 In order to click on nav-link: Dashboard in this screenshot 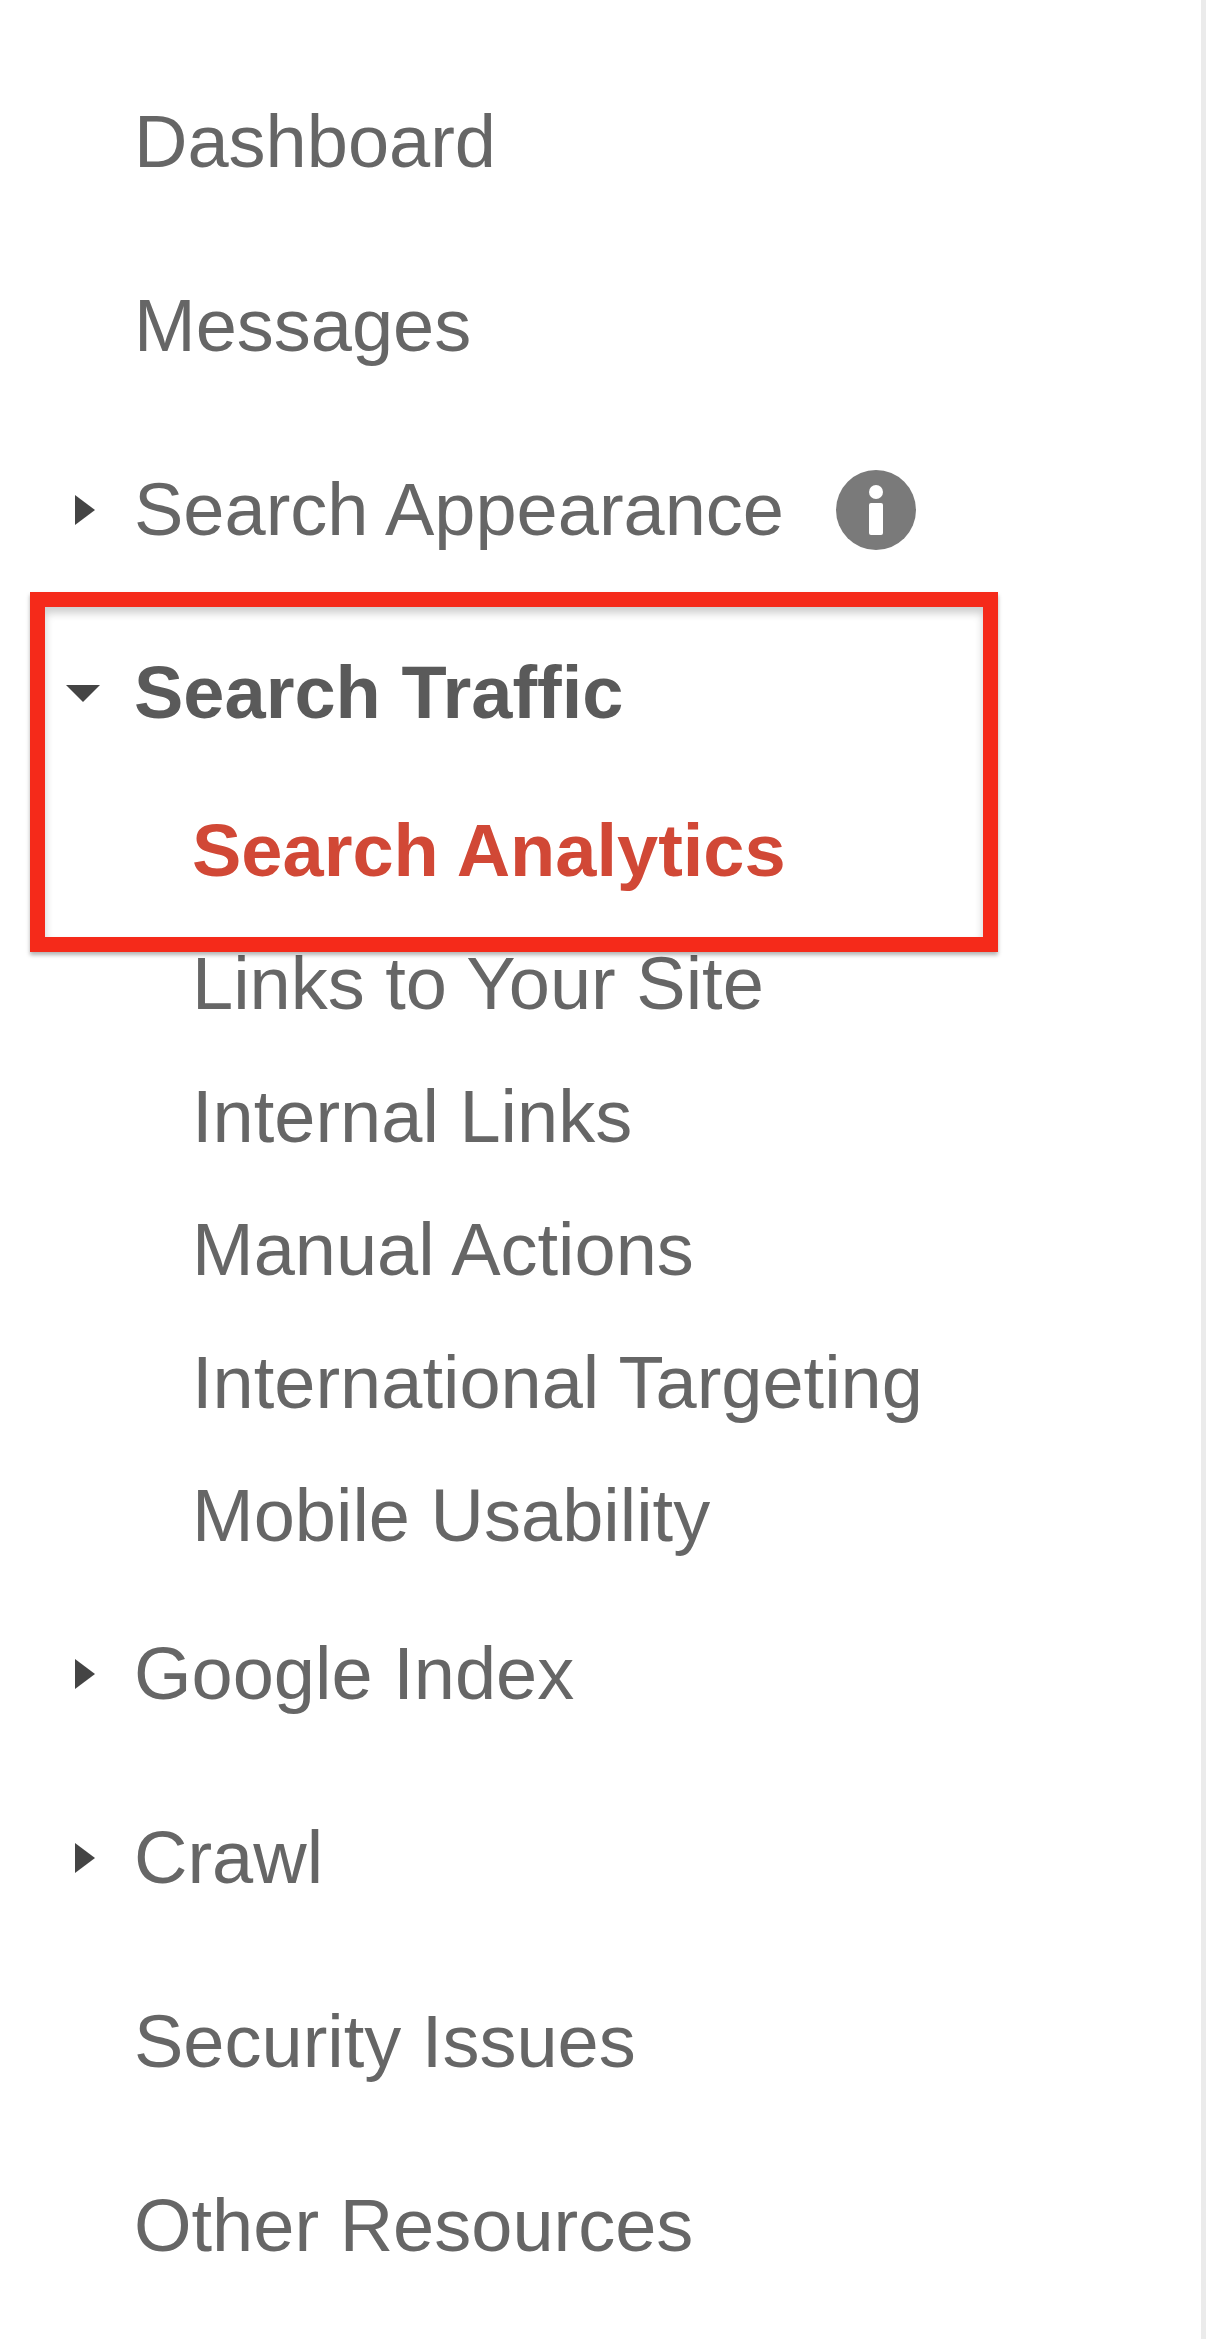, I will do `click(315, 142)`.